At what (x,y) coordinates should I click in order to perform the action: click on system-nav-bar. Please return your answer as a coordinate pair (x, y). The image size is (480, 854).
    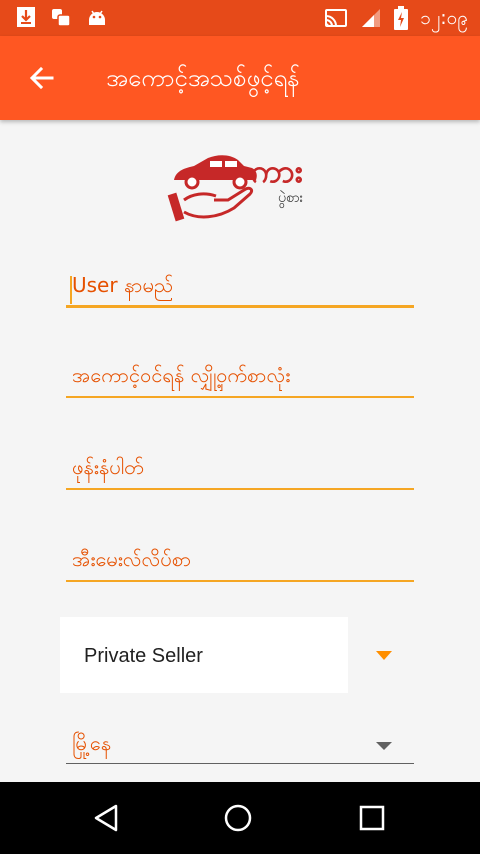
    Looking at the image, I should click on (240, 818).